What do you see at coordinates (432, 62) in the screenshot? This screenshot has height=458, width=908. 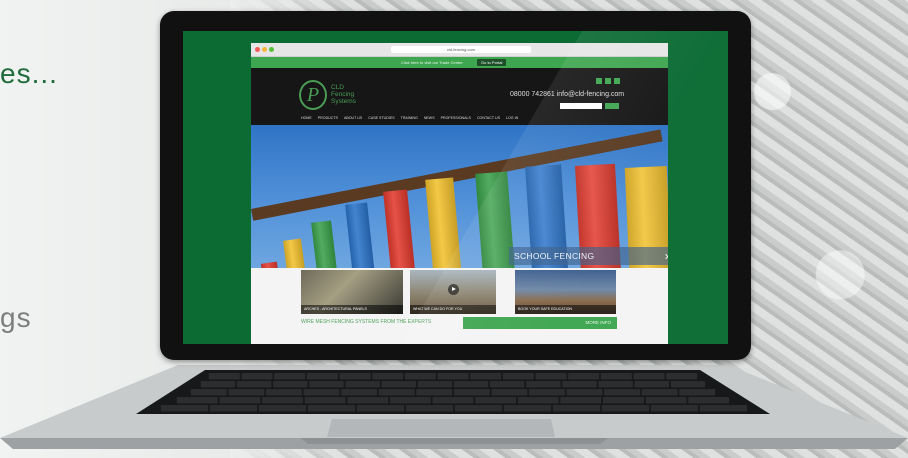 I see `trade-bar-text: Click here to visit our Trade Centre` at bounding box center [432, 62].